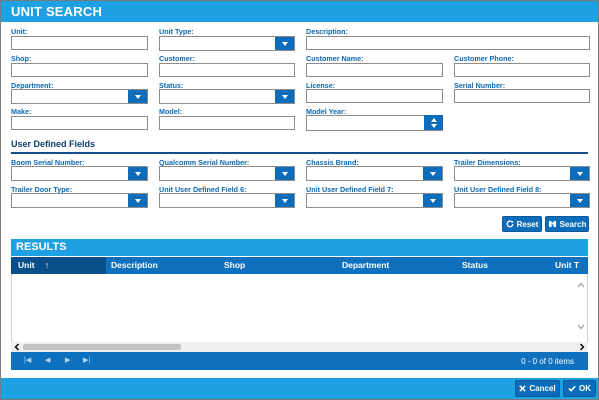 The width and height of the screenshot is (599, 400). Describe the element at coordinates (522, 70) in the screenshot. I see `customer-phone-input` at that location.